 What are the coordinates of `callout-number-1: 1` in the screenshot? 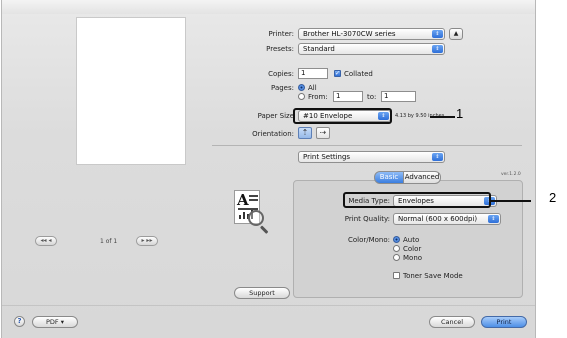 It's located at (460, 113).